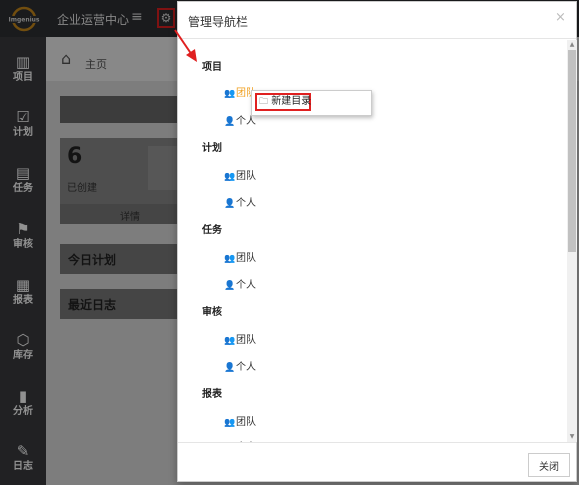 The width and height of the screenshot is (579, 485). Describe the element at coordinates (212, 67) in the screenshot. I see `section-title-project: 项目` at that location.